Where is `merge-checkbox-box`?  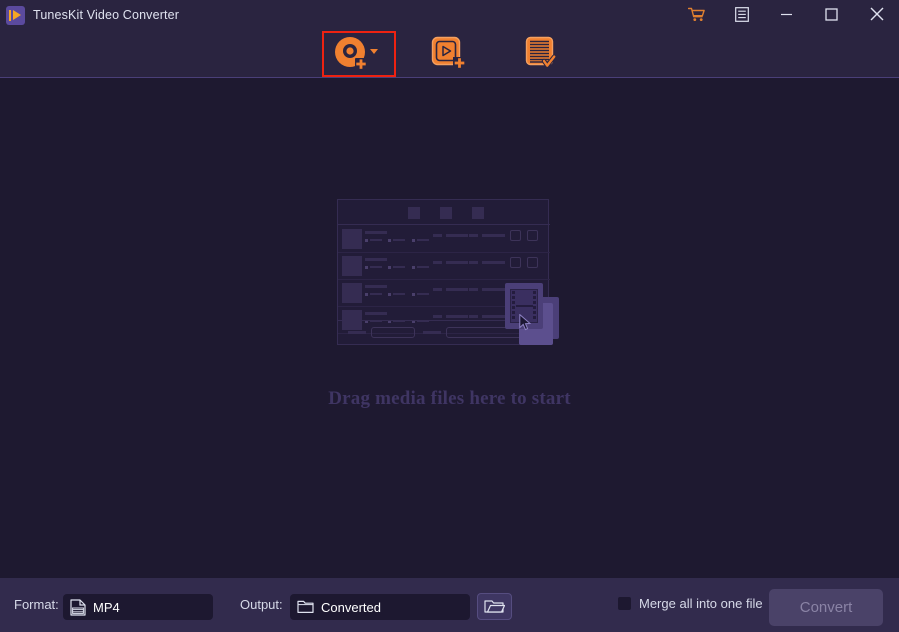 merge-checkbox-box is located at coordinates (624, 603).